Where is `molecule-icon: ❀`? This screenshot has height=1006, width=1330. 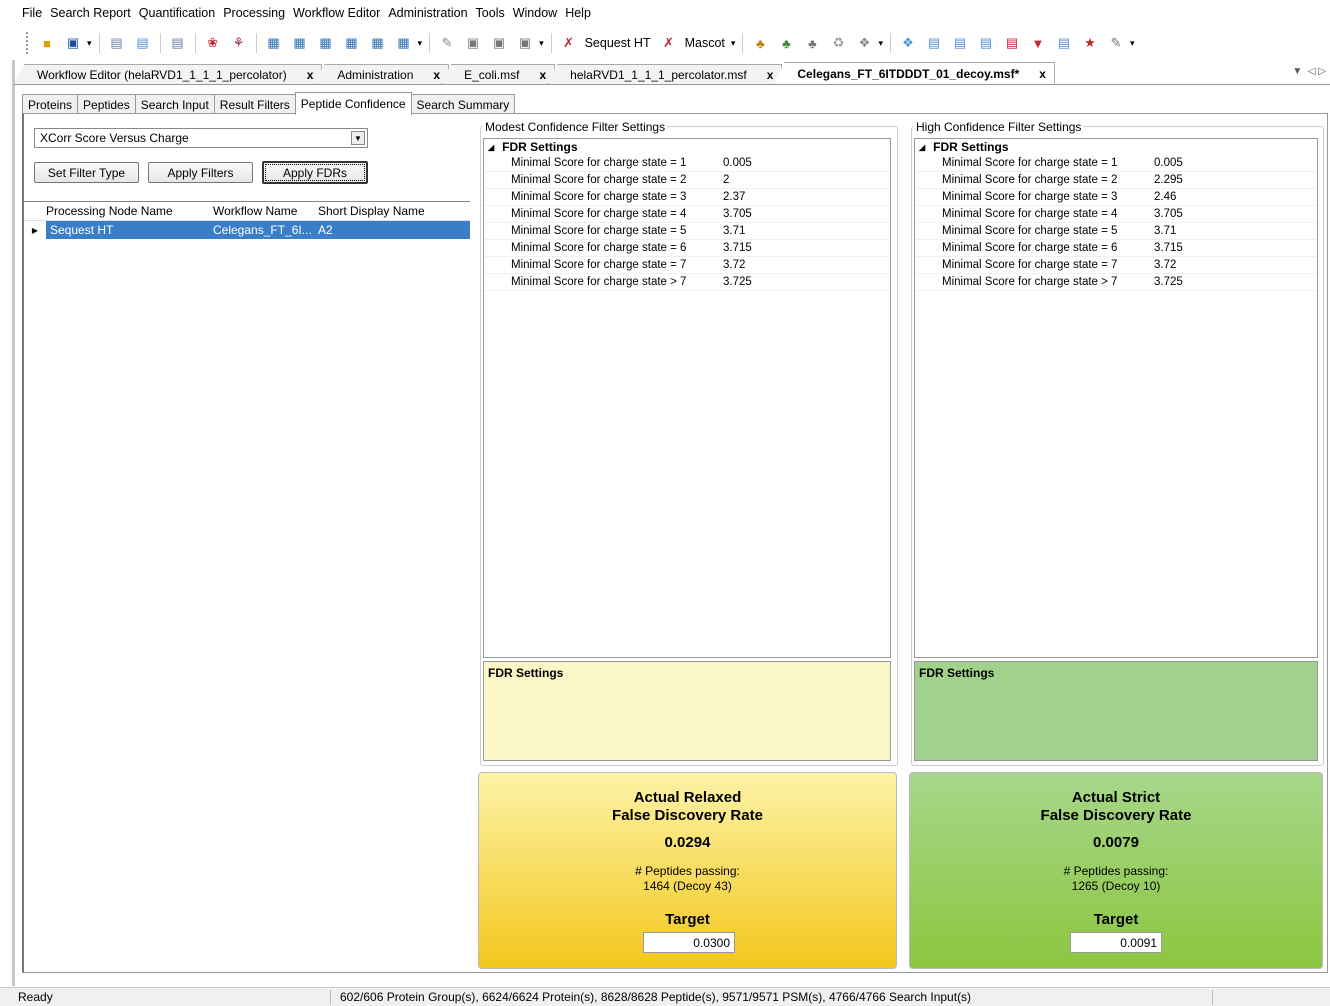
molecule-icon: ❀ is located at coordinates (213, 43).